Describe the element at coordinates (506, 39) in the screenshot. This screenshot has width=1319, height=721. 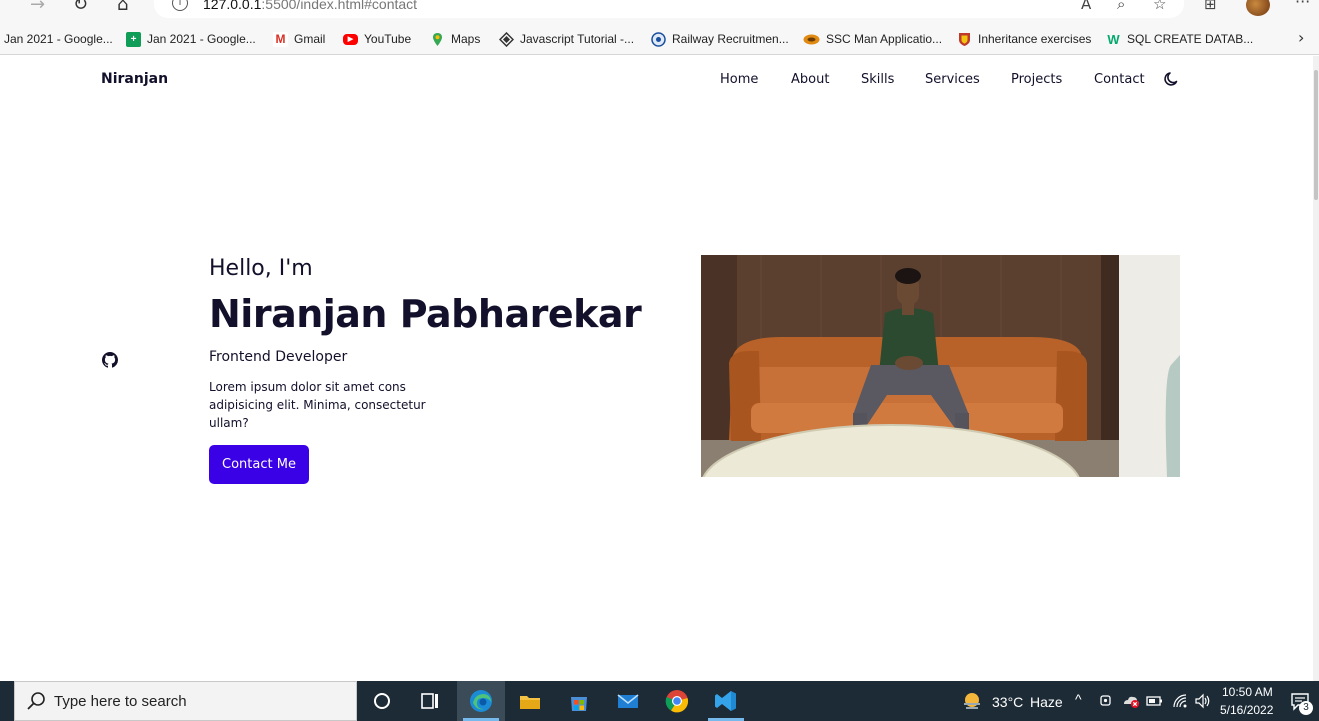
I see `diamond-icon` at that location.